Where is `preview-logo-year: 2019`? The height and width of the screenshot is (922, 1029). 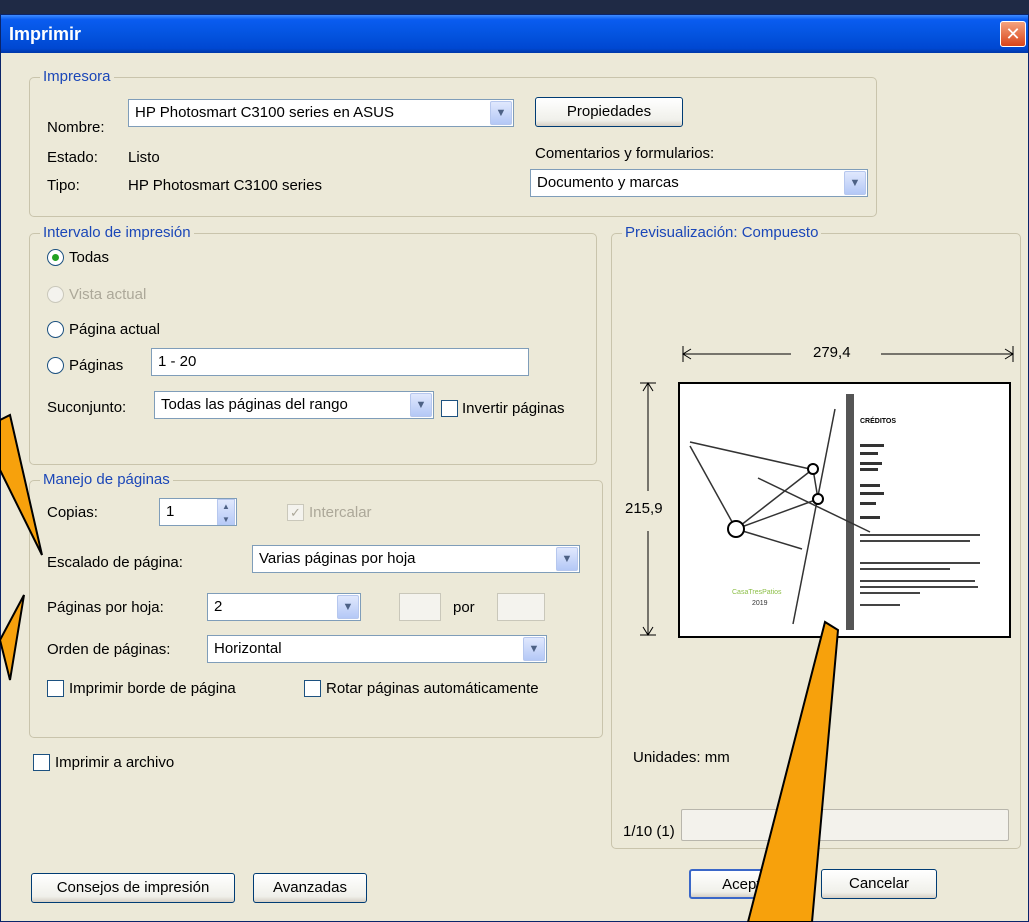 preview-logo-year: 2019 is located at coordinates (760, 603).